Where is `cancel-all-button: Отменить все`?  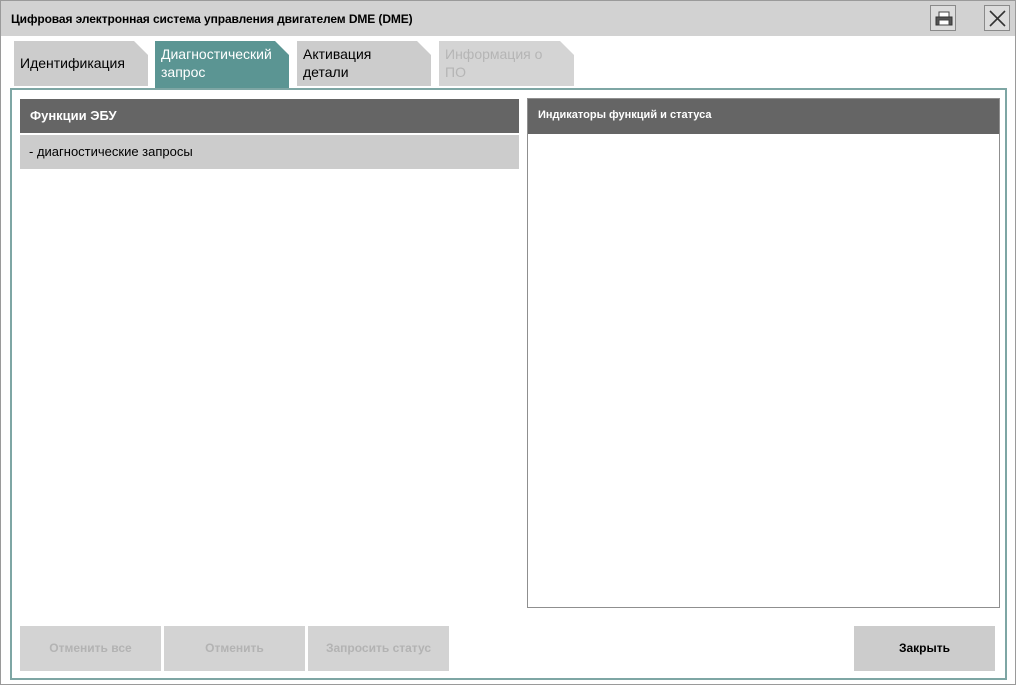 cancel-all-button: Отменить все is located at coordinates (90, 648).